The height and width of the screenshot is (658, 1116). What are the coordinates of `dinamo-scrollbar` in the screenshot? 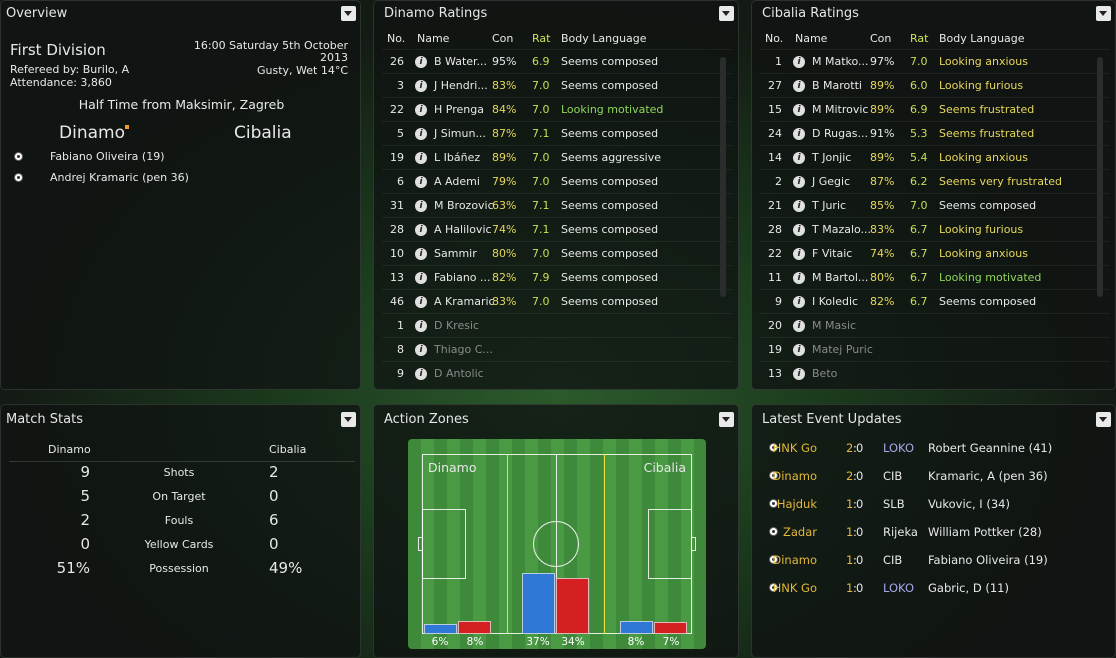 It's located at (723, 177).